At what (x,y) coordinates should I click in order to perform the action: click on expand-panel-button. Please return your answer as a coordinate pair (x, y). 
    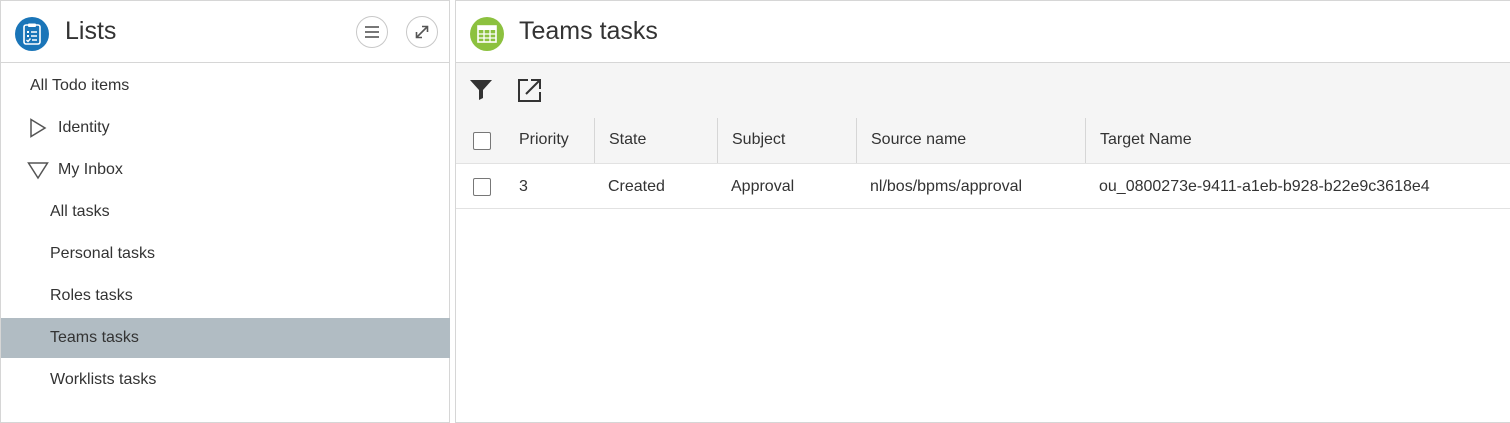
    Looking at the image, I should click on (422, 32).